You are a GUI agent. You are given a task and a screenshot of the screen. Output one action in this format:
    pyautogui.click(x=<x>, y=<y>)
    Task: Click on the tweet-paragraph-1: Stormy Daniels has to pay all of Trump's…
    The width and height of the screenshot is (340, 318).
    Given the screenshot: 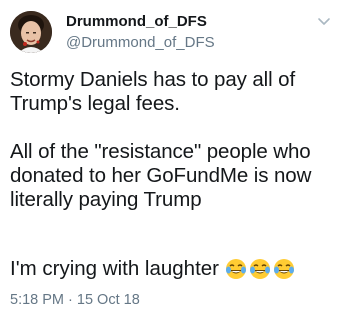 What is the action you would take?
    pyautogui.click(x=153, y=91)
    